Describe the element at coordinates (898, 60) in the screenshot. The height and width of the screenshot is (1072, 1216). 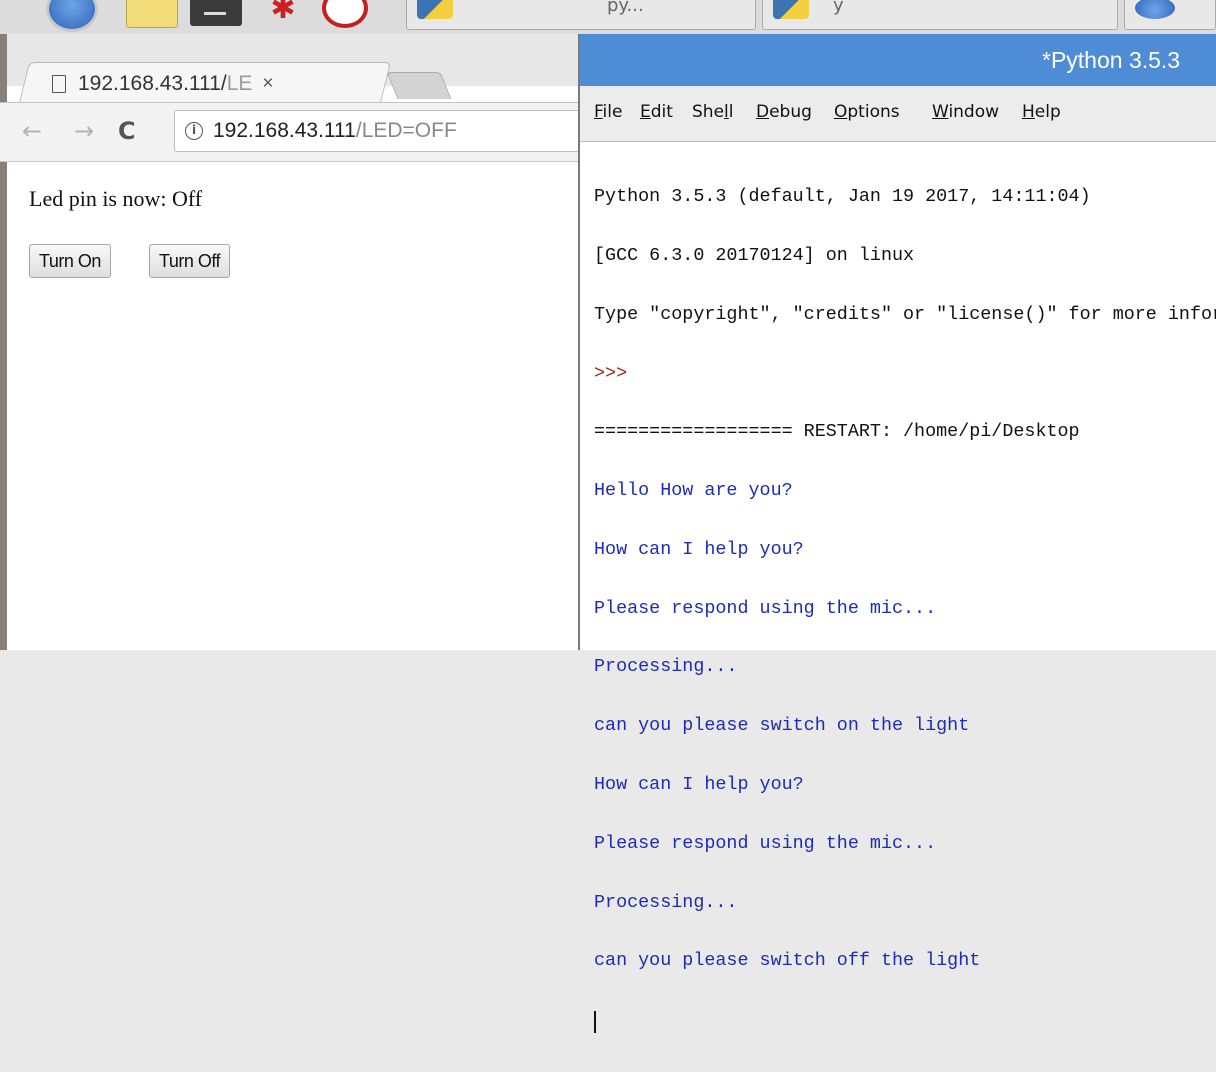
I see `shell-titlebar: *Python 3.5.3` at that location.